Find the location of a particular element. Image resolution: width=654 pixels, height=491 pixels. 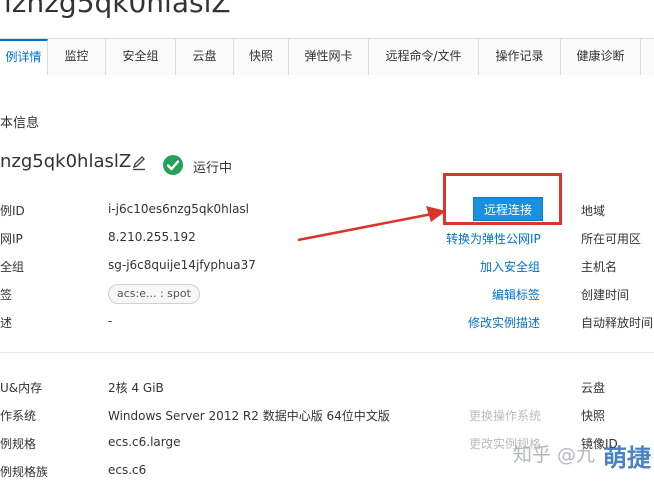

tab-cloud-disk: 云盘 is located at coordinates (205, 57).